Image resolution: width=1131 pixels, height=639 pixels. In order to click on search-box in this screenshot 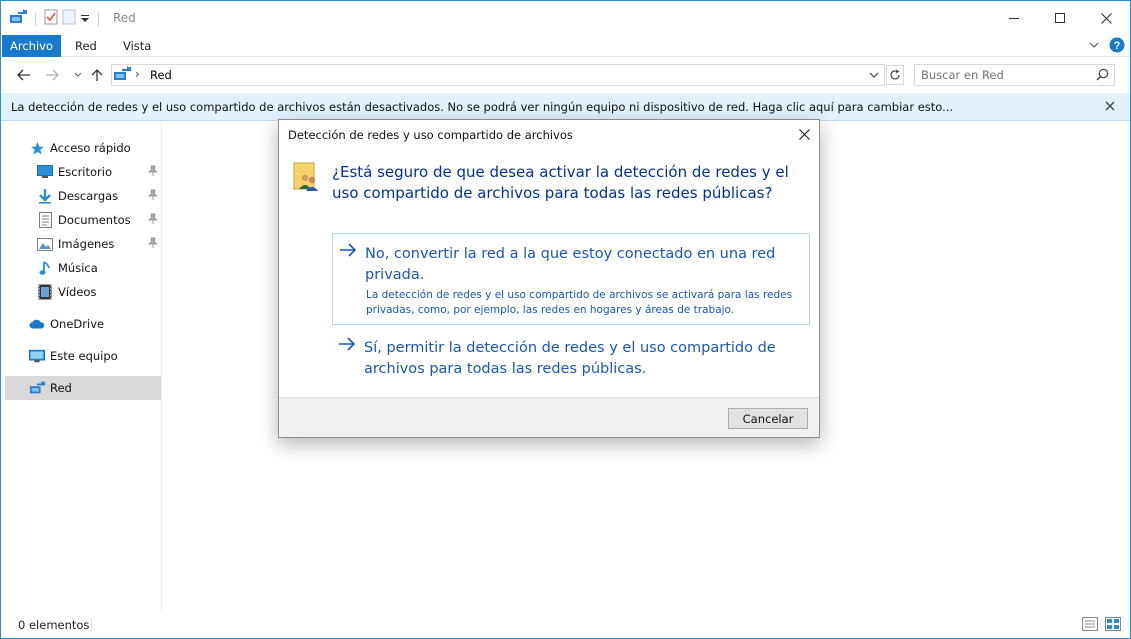, I will do `click(1014, 75)`.